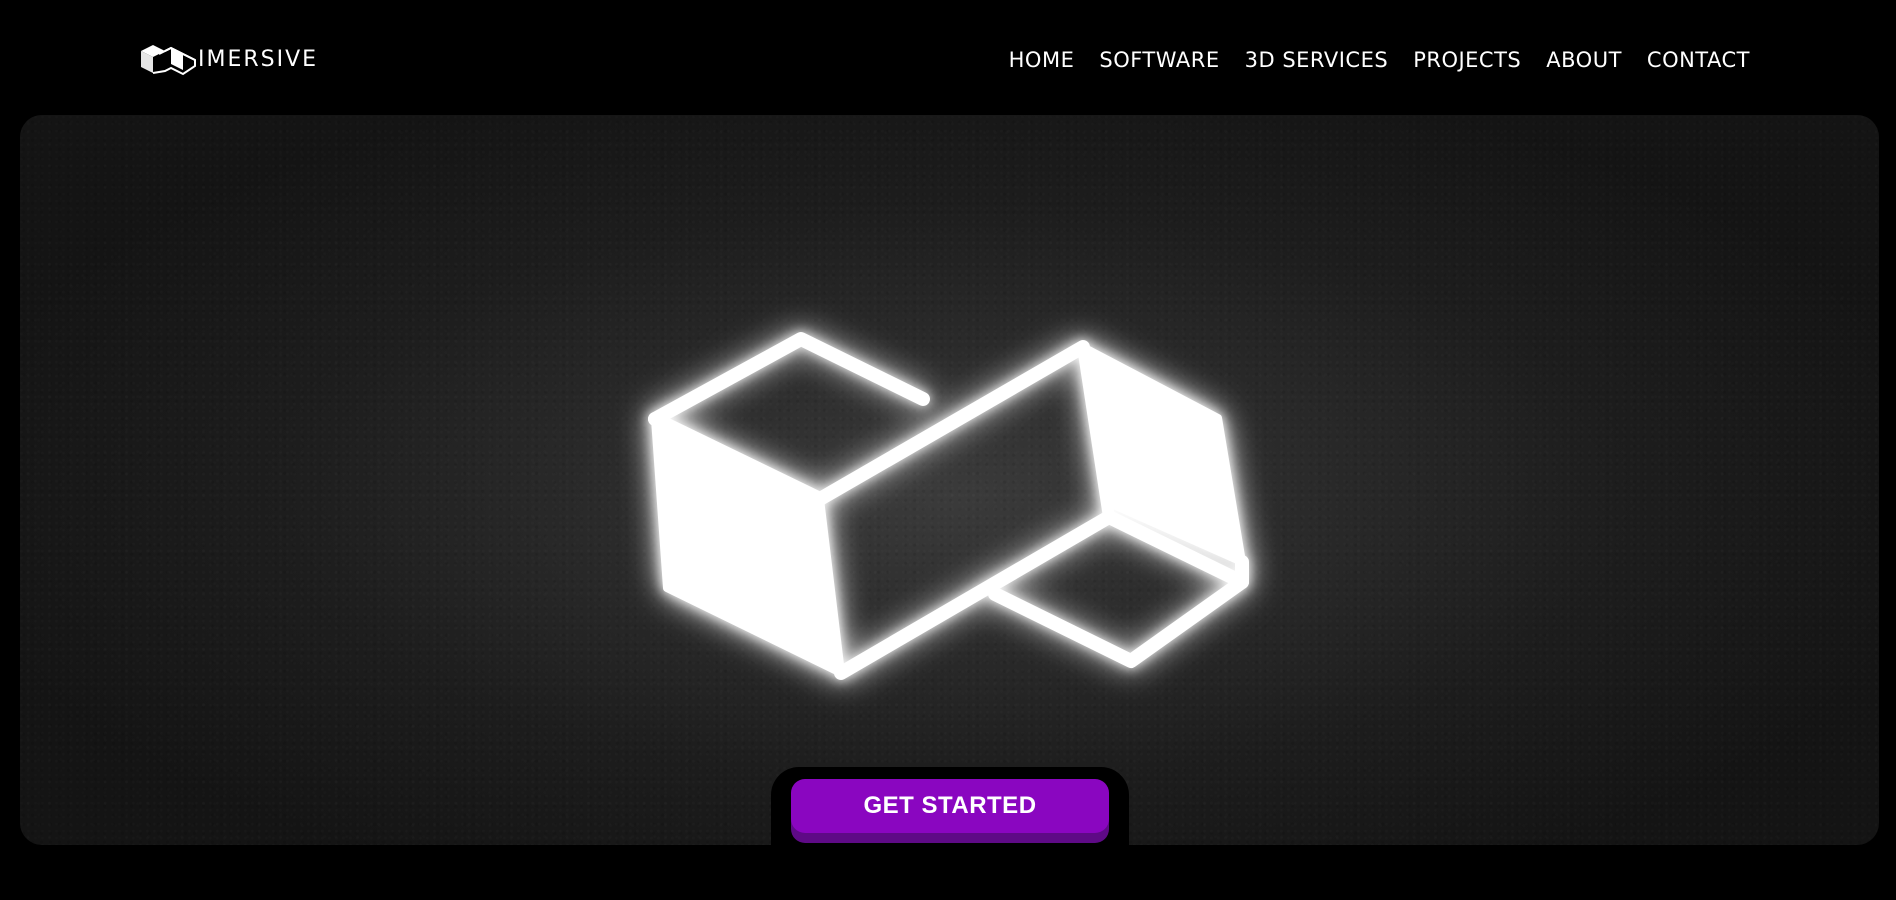 The height and width of the screenshot is (900, 1896). I want to click on glowing-infinity-cube-logo-icon, so click(948, 506).